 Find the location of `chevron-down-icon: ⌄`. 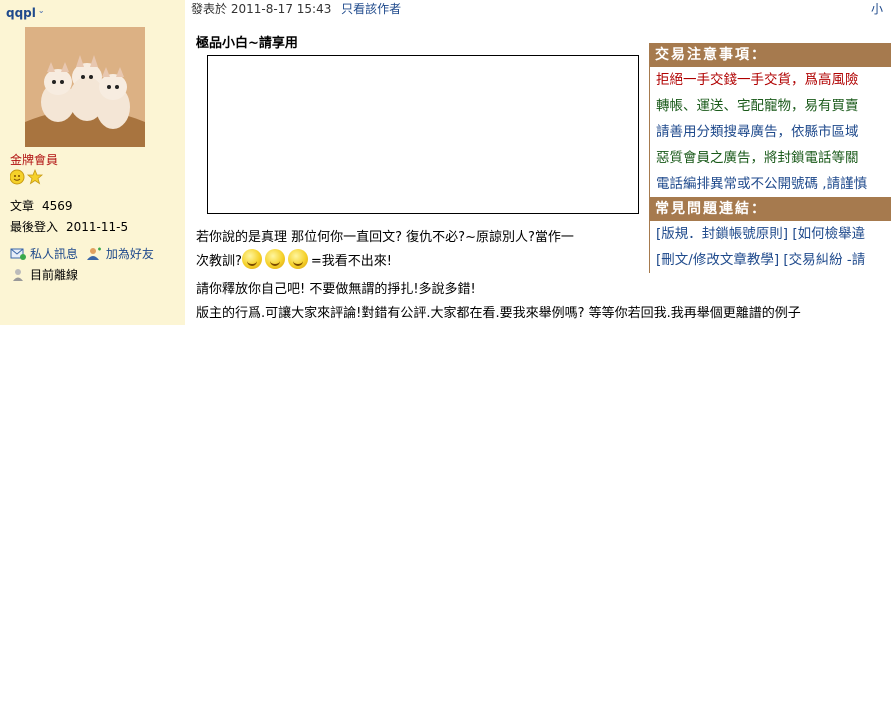

chevron-down-icon: ⌄ is located at coordinates (41, 10).